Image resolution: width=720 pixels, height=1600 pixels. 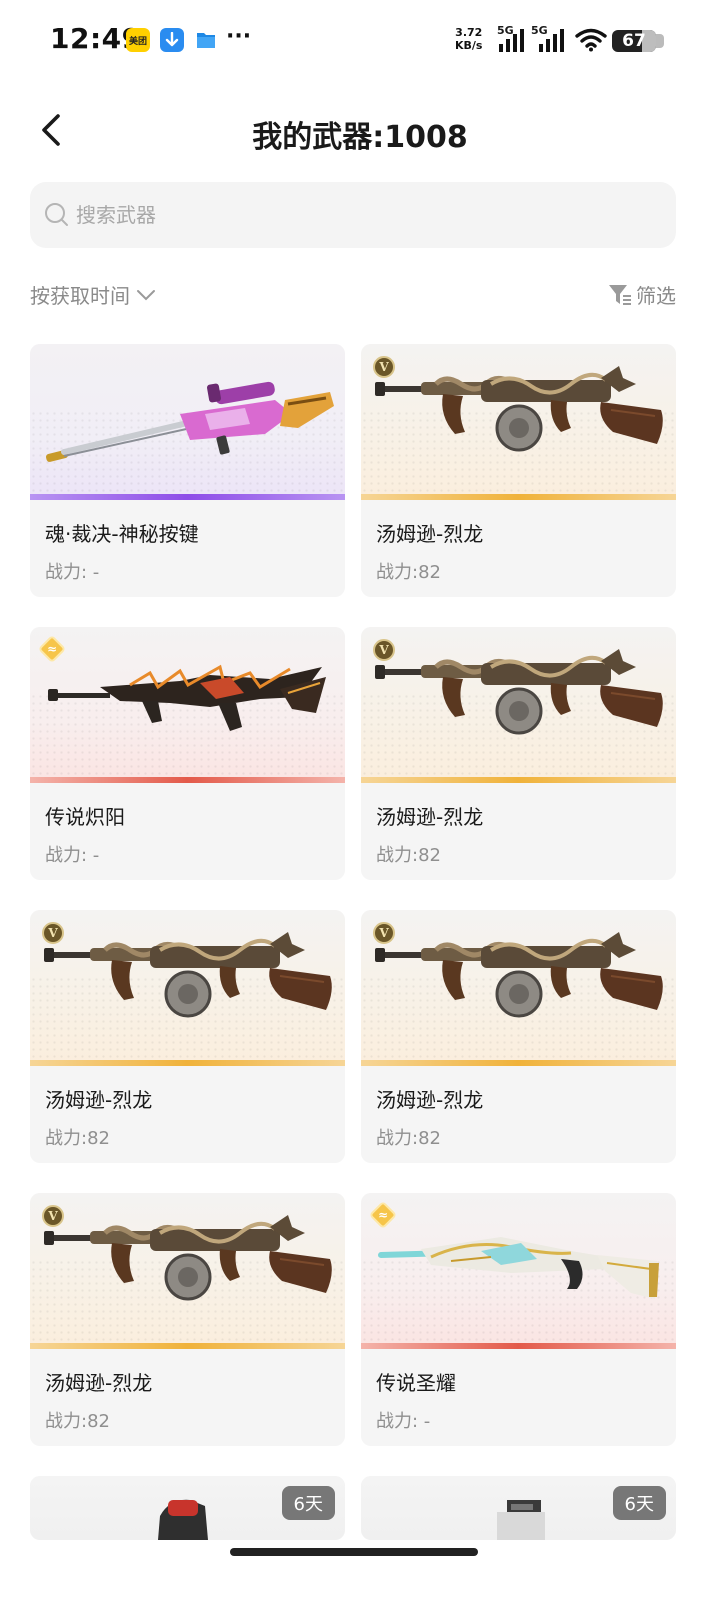 I want to click on search-bar, so click(x=353, y=215).